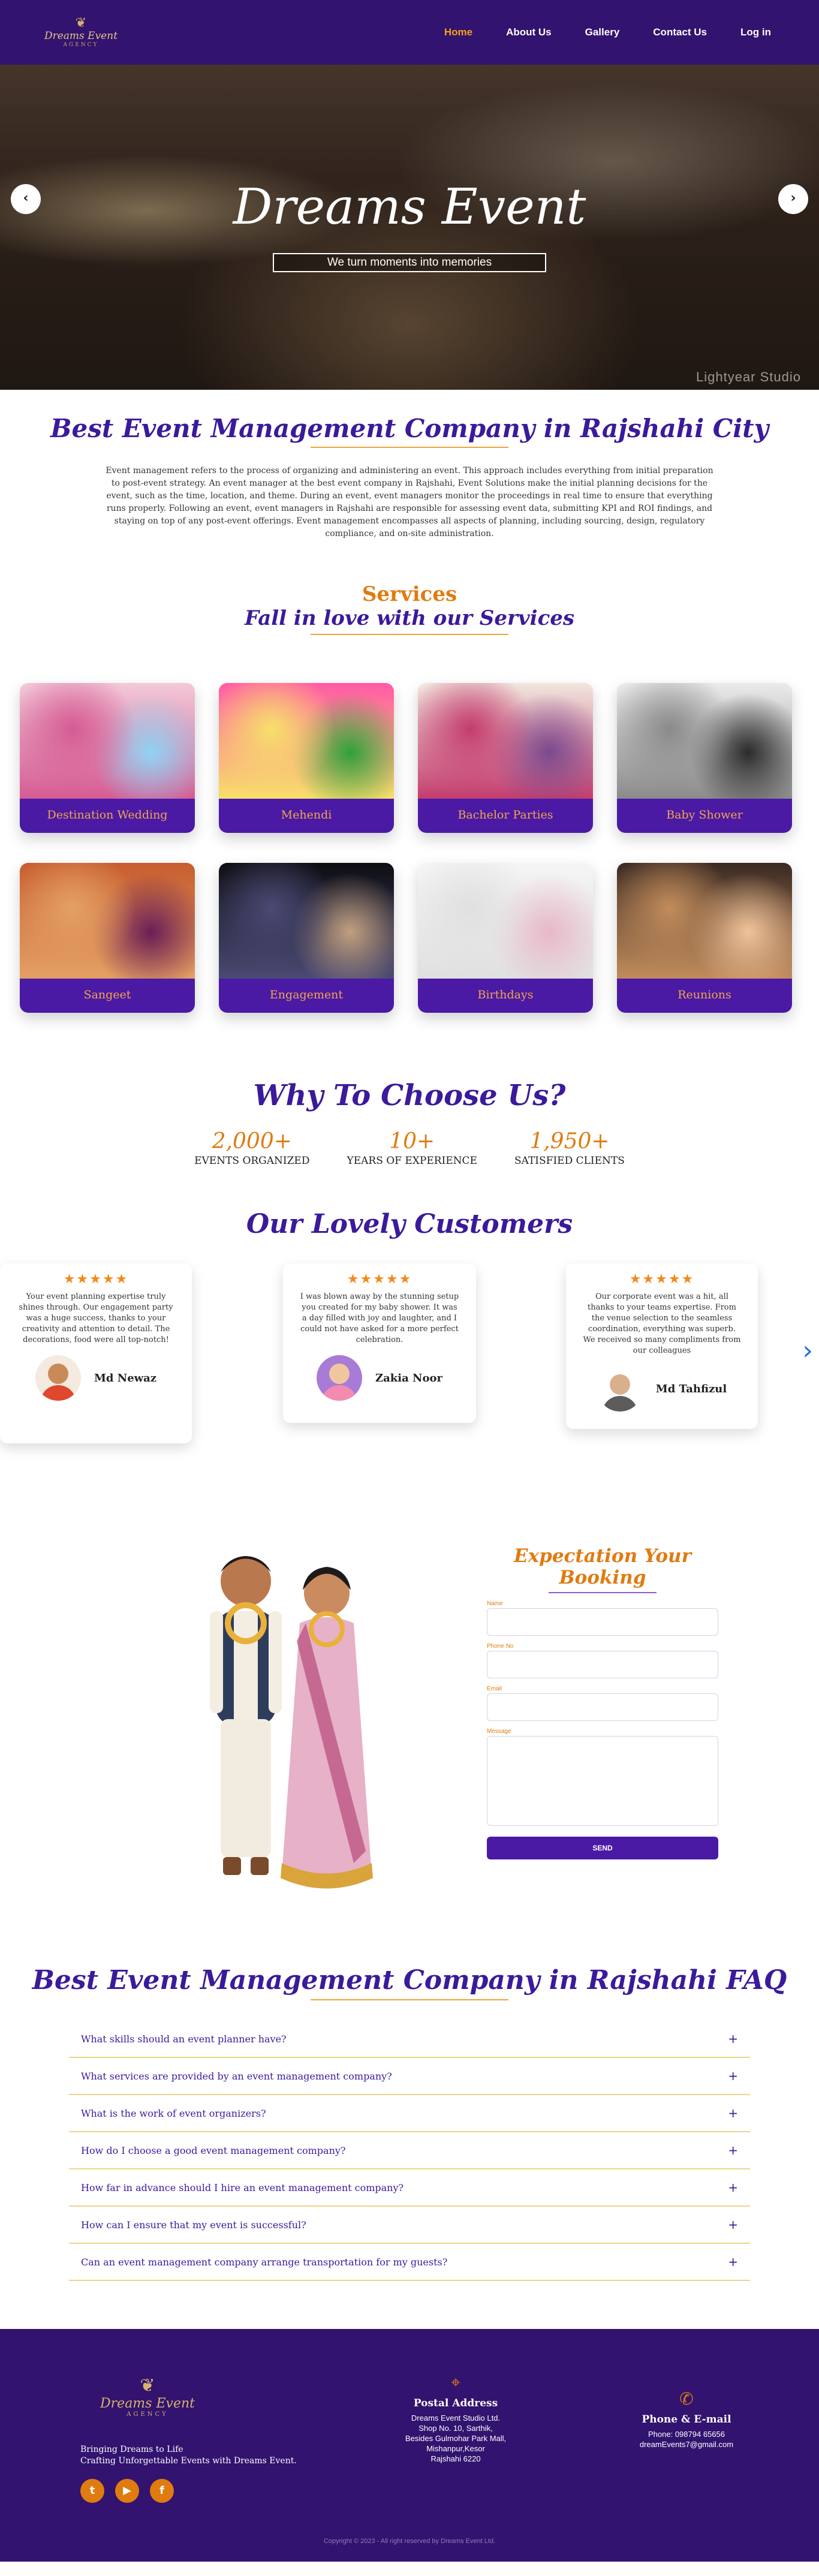  What do you see at coordinates (412, 1161) in the screenshot?
I see `stat-label: YEARS OF EXPERIENCE` at bounding box center [412, 1161].